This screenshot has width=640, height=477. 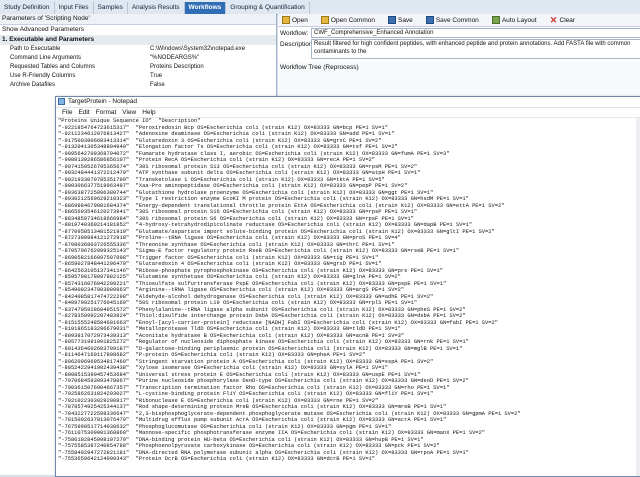 What do you see at coordinates (205, 8) in the screenshot?
I see `tab-workflows: Workflows` at bounding box center [205, 8].